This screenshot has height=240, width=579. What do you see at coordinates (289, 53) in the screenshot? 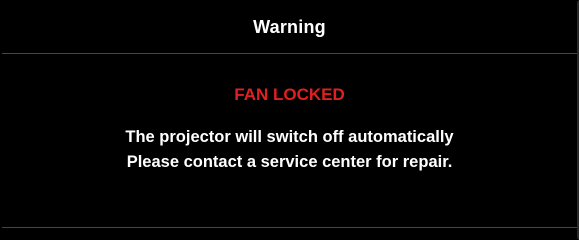
I see `title-divider` at bounding box center [289, 53].